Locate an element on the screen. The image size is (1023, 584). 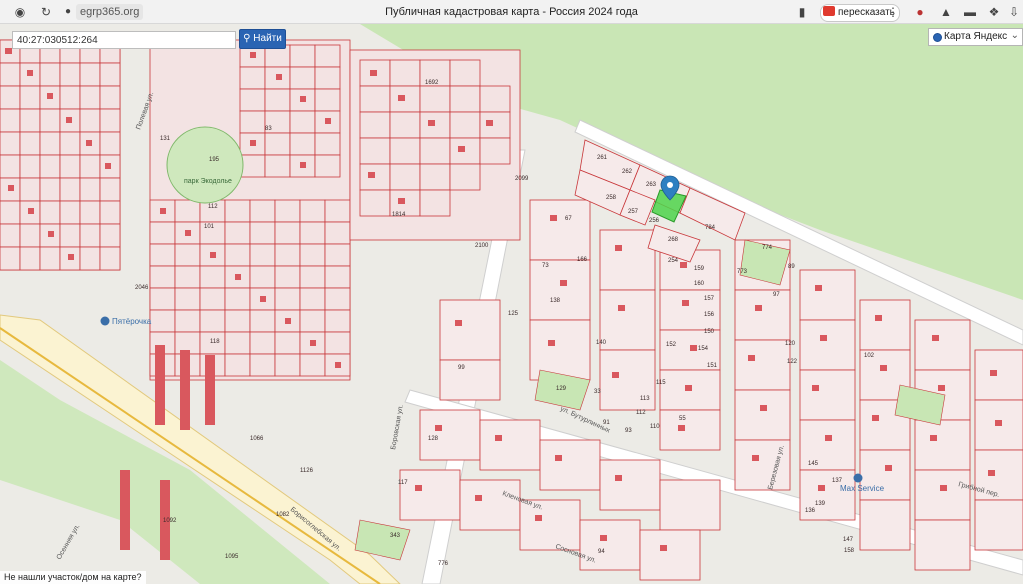
parcel-label: 256 is located at coordinates (654, 221).